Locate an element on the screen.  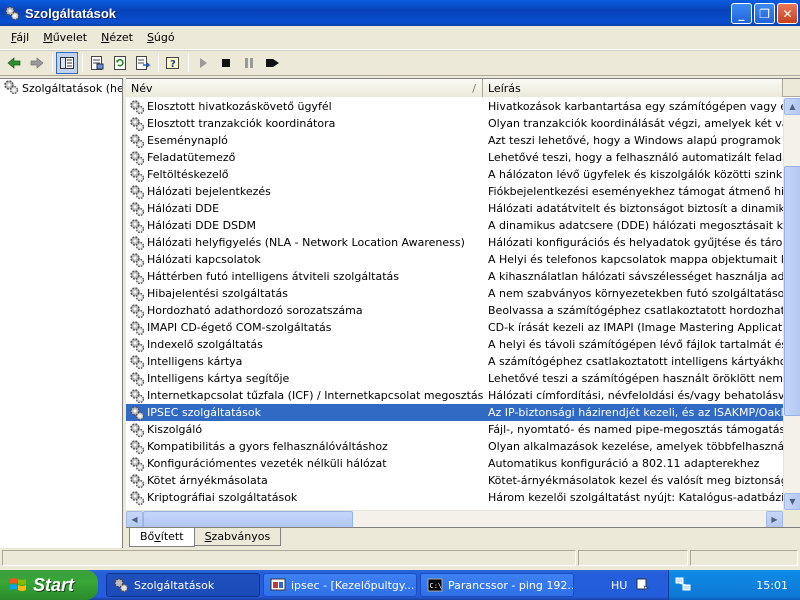
back-icon is located at coordinates (14, 63).